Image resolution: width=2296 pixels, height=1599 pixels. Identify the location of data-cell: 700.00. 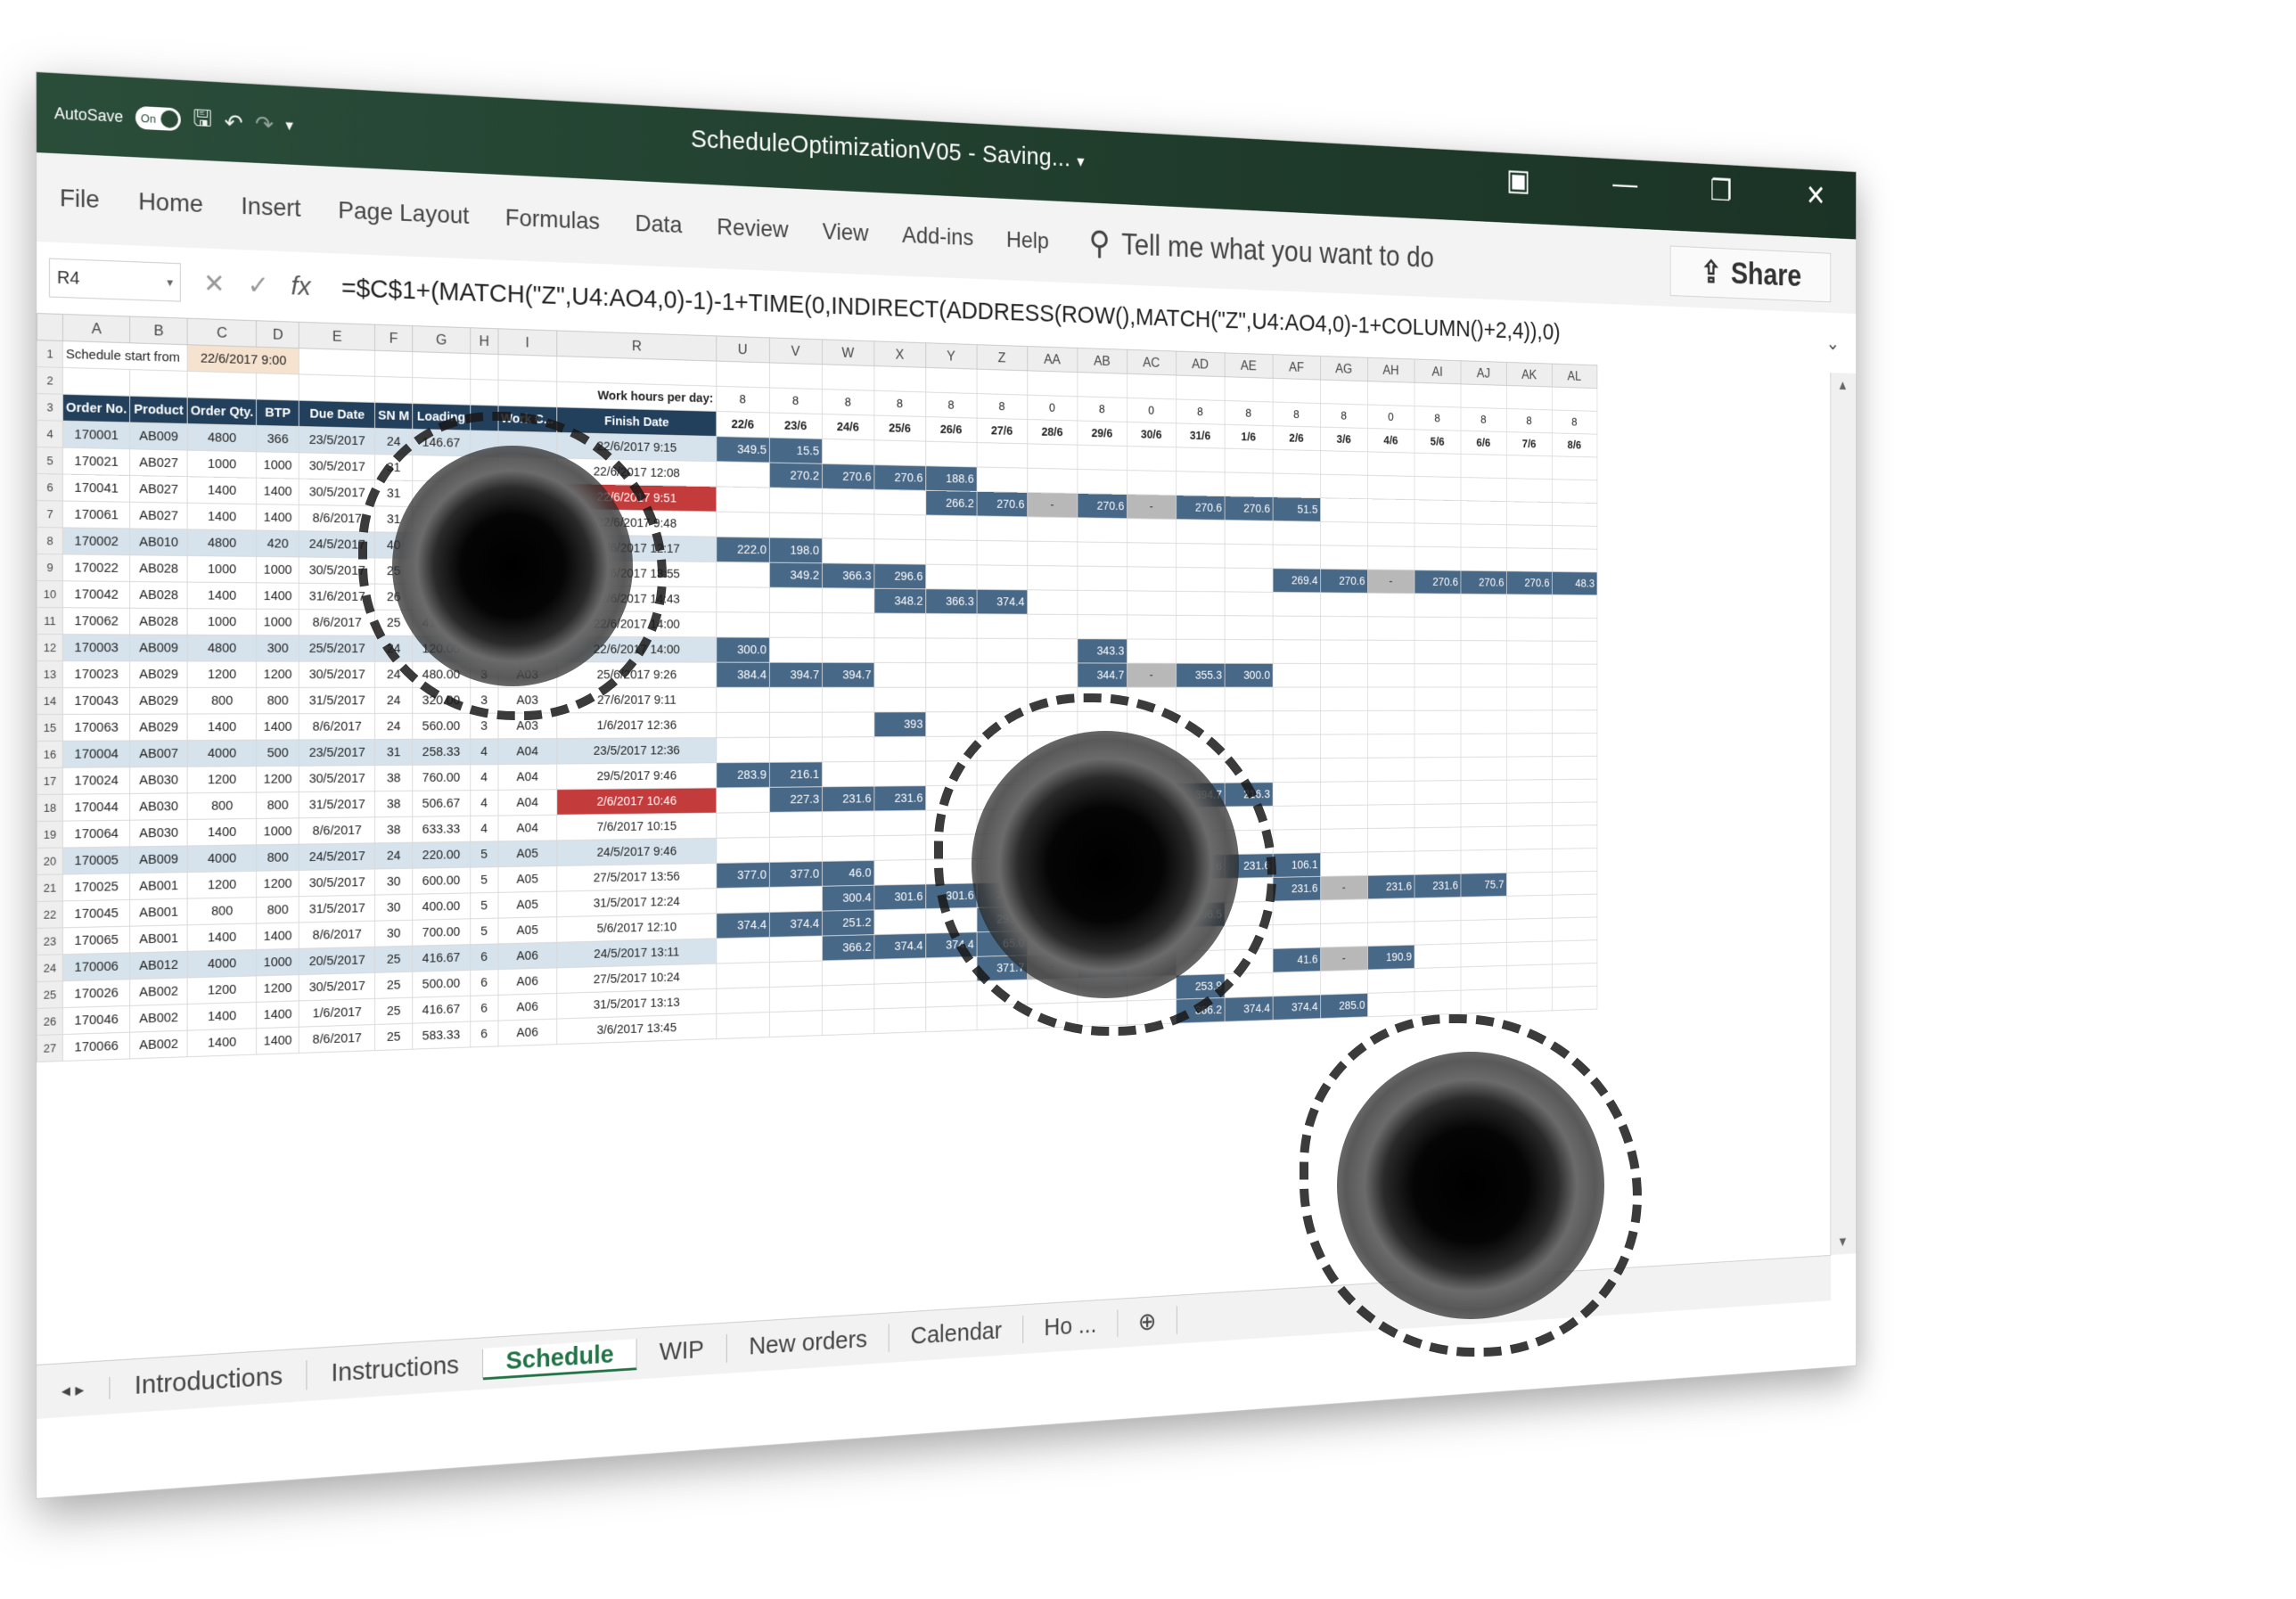
(441, 932).